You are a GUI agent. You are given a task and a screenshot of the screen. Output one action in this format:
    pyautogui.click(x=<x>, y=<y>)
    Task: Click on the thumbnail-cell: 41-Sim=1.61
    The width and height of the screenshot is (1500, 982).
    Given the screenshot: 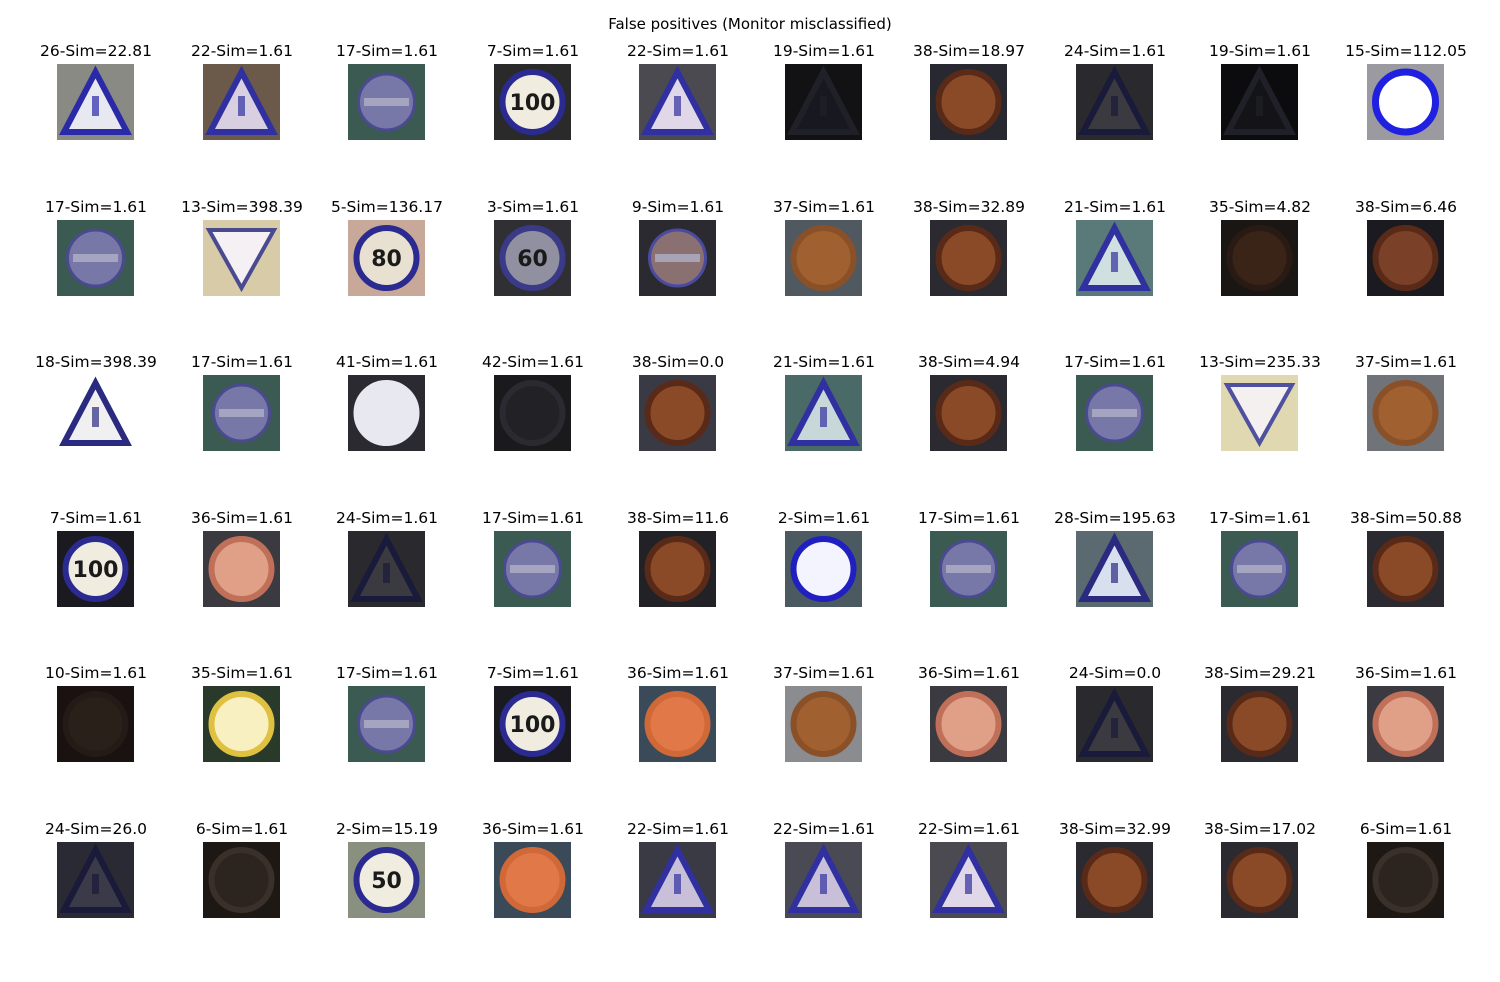 What is the action you would take?
    pyautogui.click(x=387, y=408)
    